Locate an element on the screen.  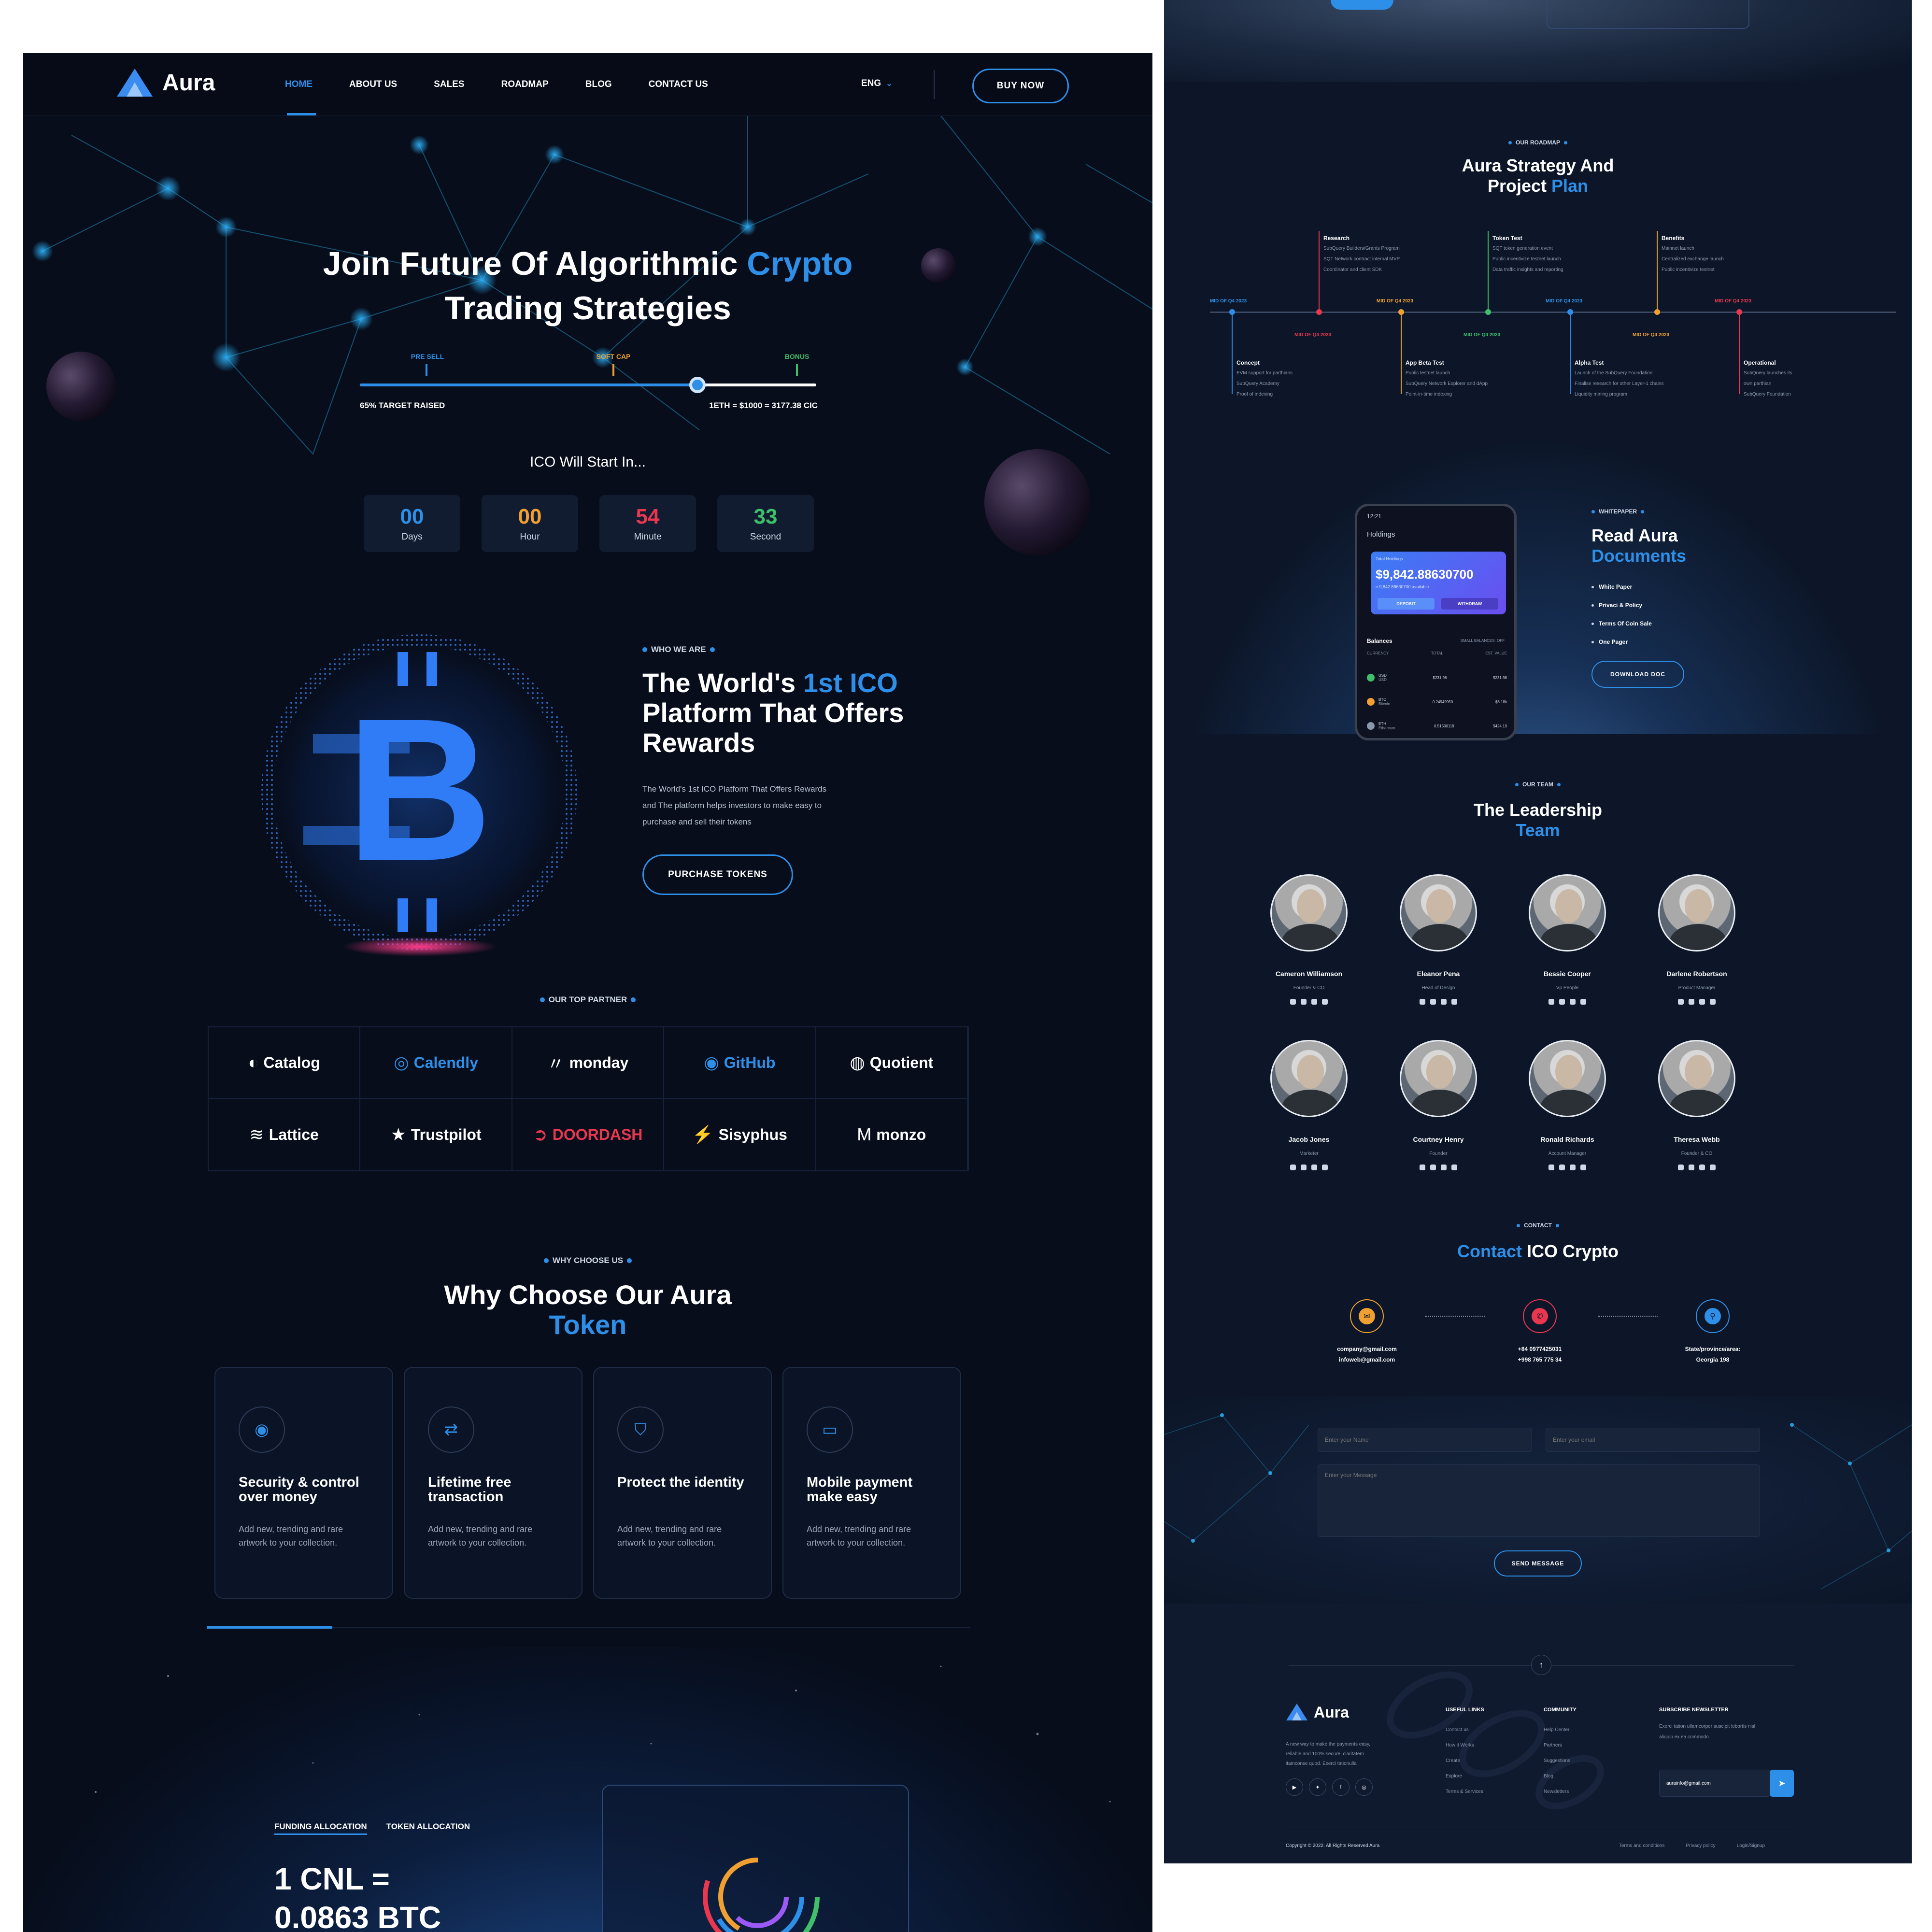
footer-link: How it Works is located at coordinates (1464, 1745).